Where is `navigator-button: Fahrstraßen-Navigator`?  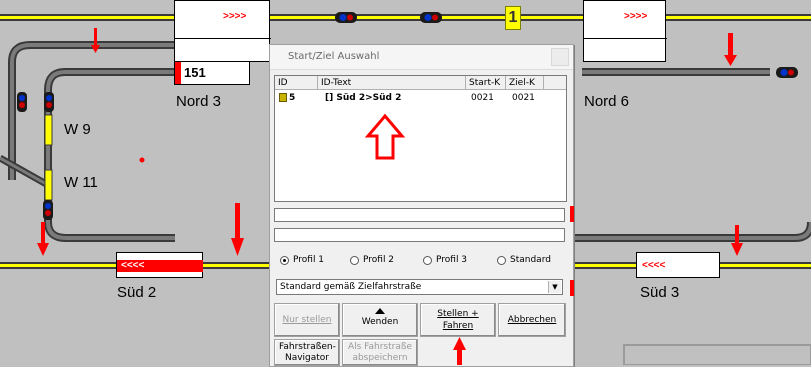
navigator-button: Fahrstraßen-Navigator is located at coordinates (307, 352).